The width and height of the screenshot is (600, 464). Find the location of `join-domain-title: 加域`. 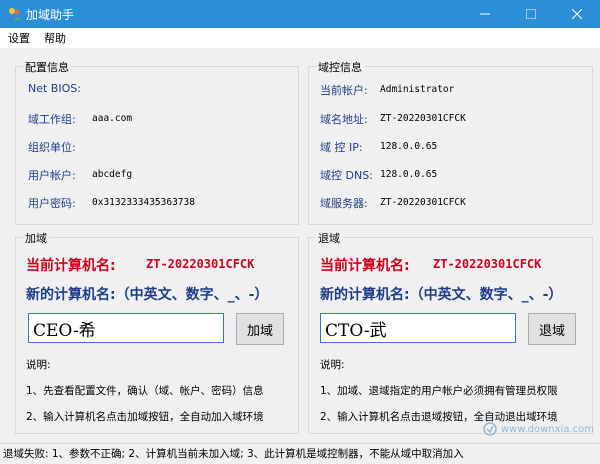

join-domain-title: 加域 is located at coordinates (36, 238).